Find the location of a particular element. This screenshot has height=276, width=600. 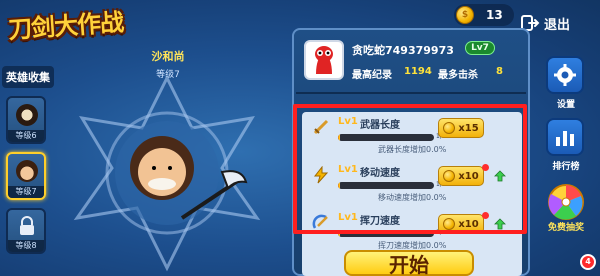

hero-card-level: 等级8 is located at coordinates (26, 246).